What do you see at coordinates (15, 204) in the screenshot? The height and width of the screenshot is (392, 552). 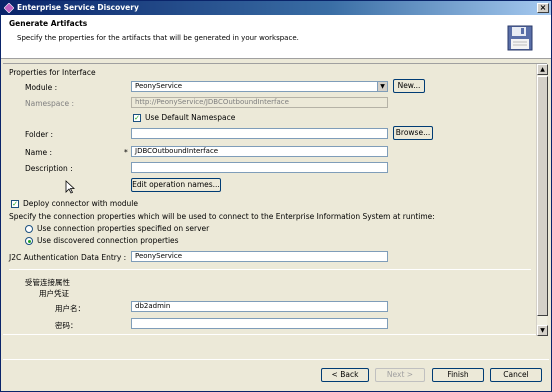 I see `deploy-connector-checkbox: ✓` at bounding box center [15, 204].